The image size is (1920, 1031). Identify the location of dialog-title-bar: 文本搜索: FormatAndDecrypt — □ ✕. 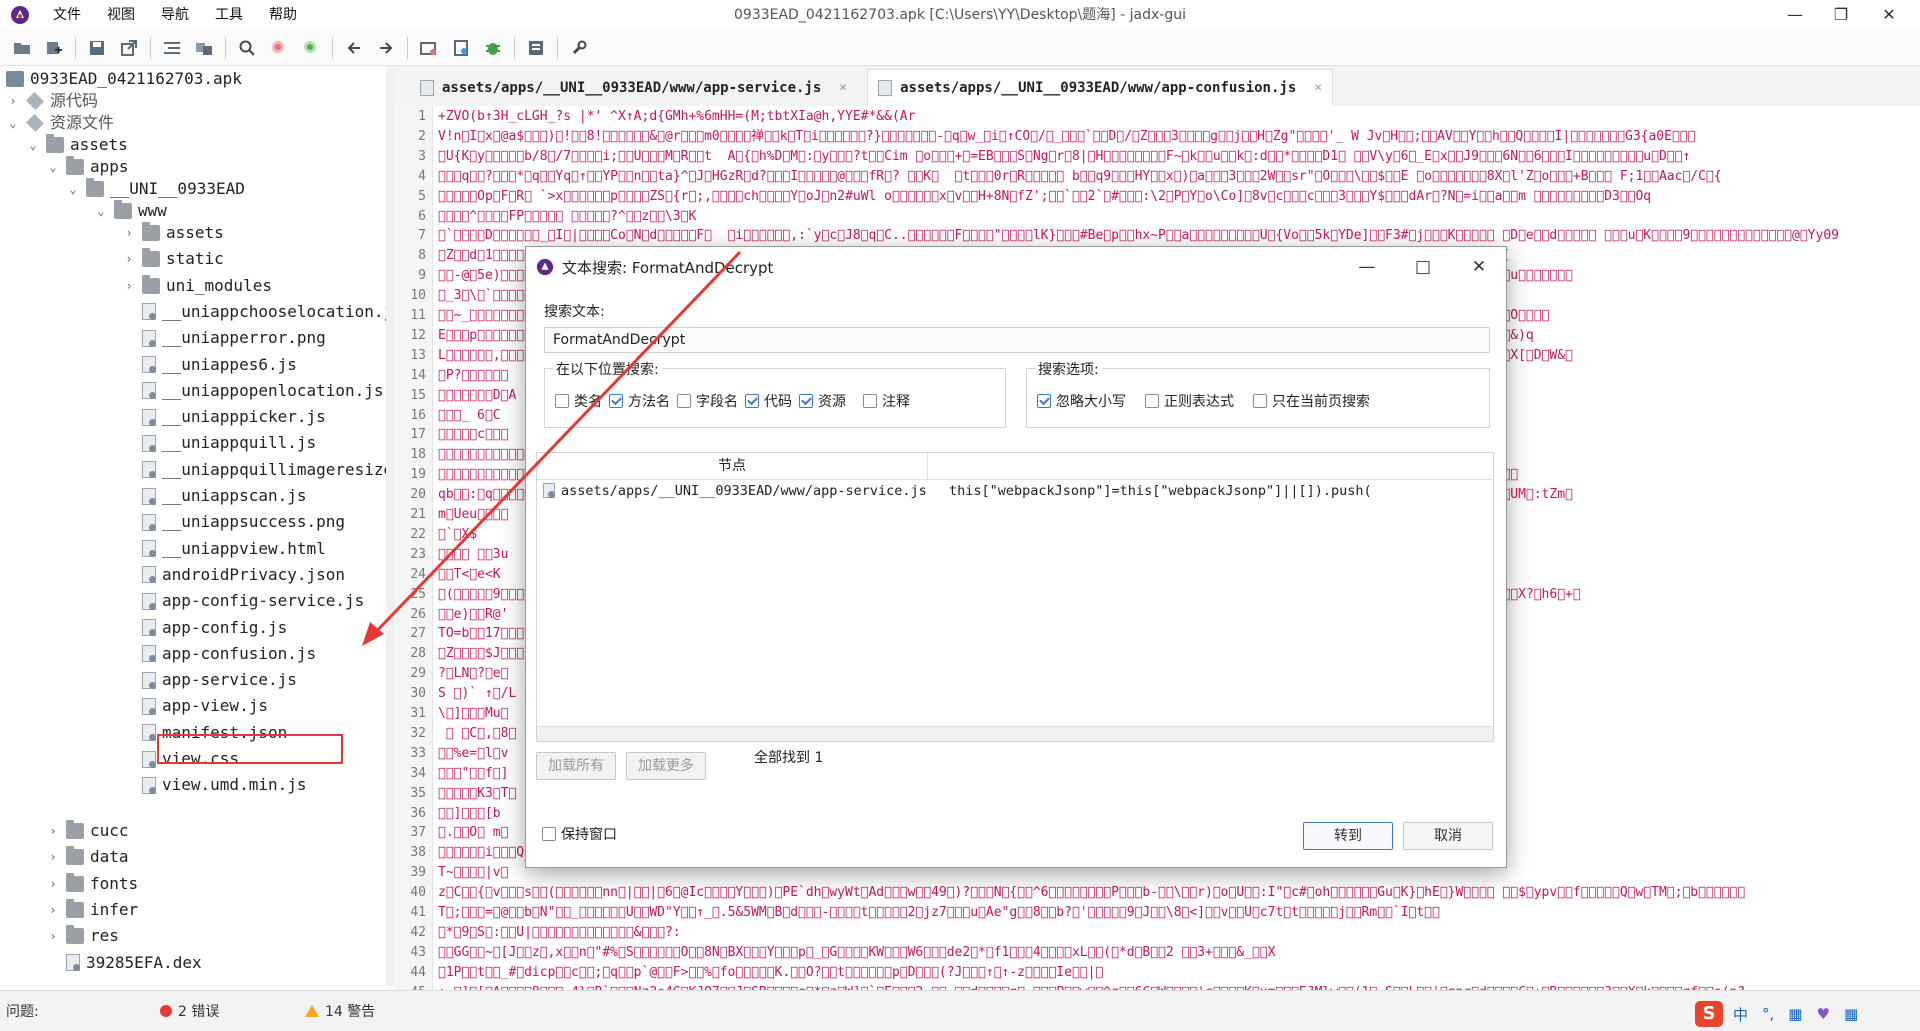
(1016, 267).